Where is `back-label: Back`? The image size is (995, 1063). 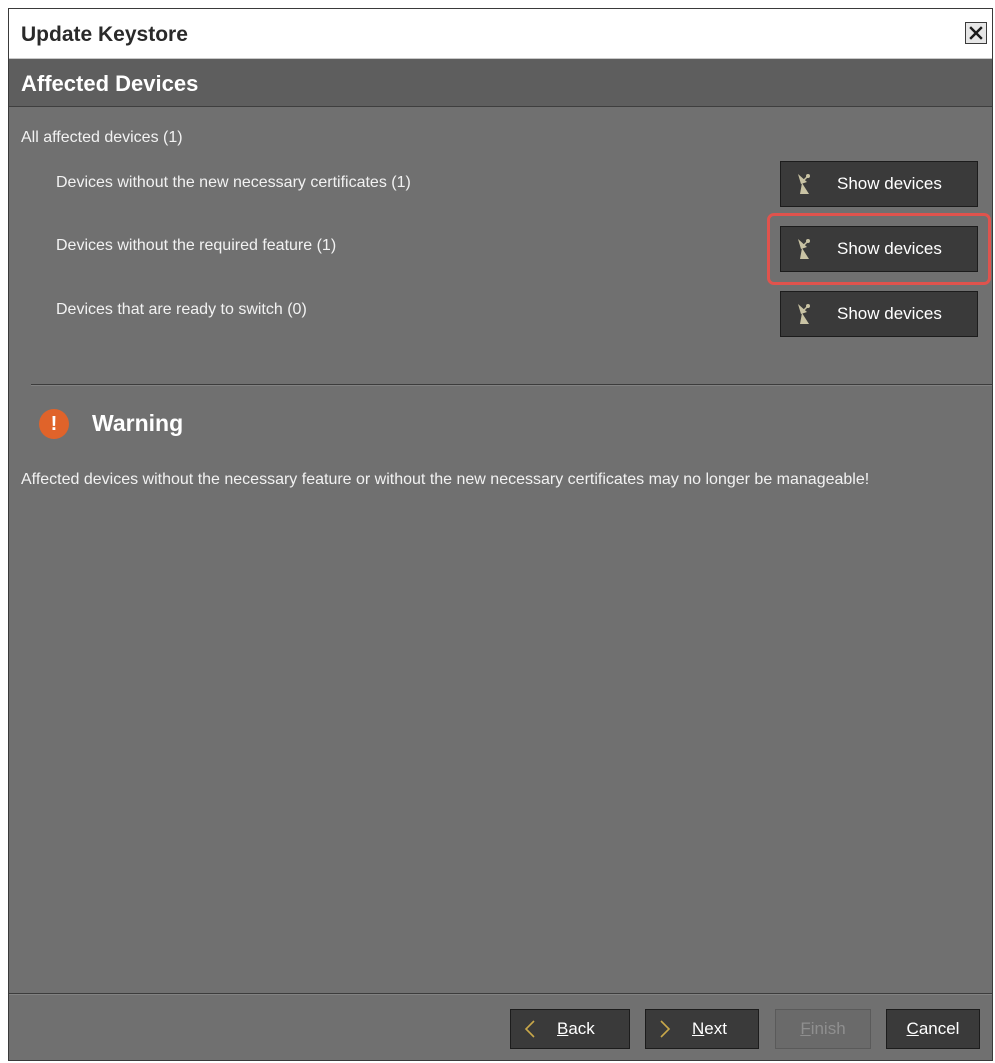 back-label: Back is located at coordinates (576, 1028).